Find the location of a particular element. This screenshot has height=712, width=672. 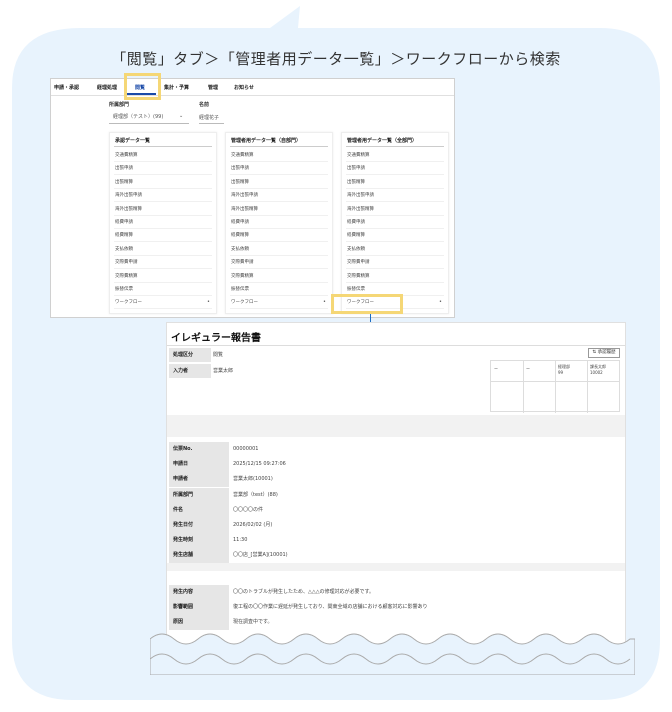

status-value: 閲覧 is located at coordinates (218, 355).